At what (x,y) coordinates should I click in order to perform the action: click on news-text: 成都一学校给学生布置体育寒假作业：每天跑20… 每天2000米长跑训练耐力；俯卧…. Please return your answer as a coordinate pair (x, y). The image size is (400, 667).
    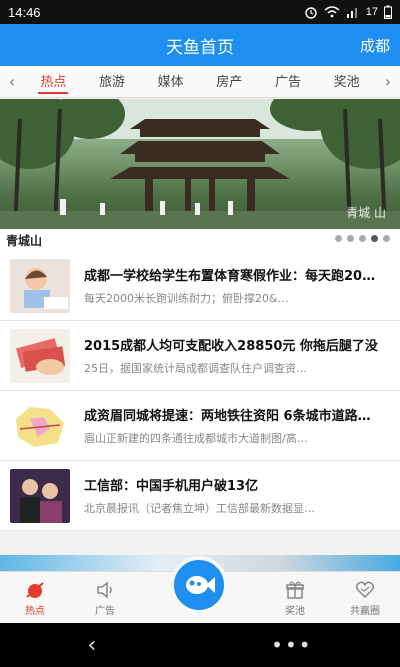
    Looking at the image, I should click on (237, 285).